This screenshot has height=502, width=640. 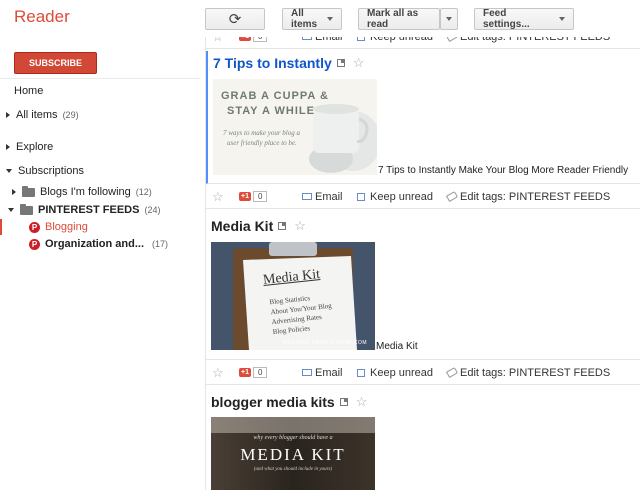 I want to click on mark-all-read-dropdown, so click(x=449, y=19).